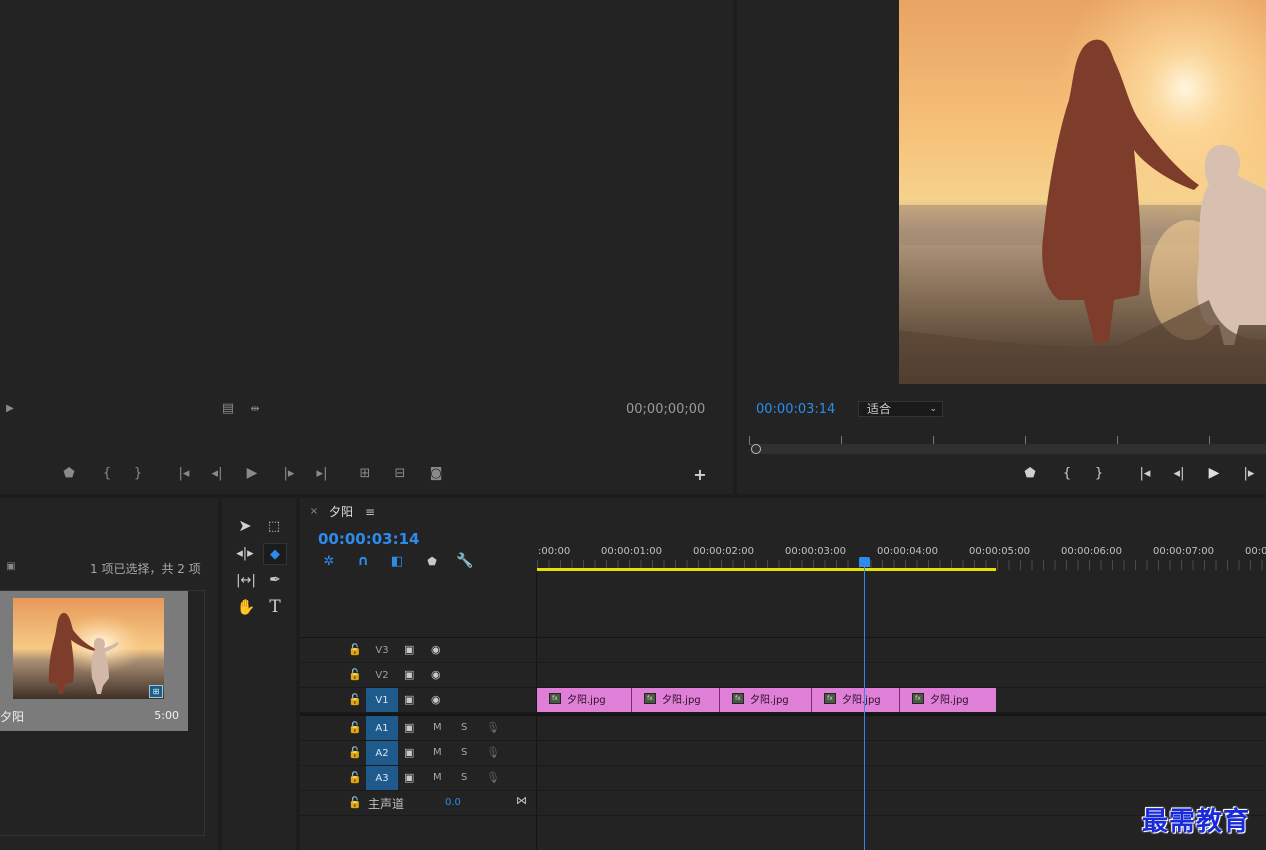 This screenshot has height=850, width=1266. I want to click on hand-tool-icon: ✋, so click(246, 607).